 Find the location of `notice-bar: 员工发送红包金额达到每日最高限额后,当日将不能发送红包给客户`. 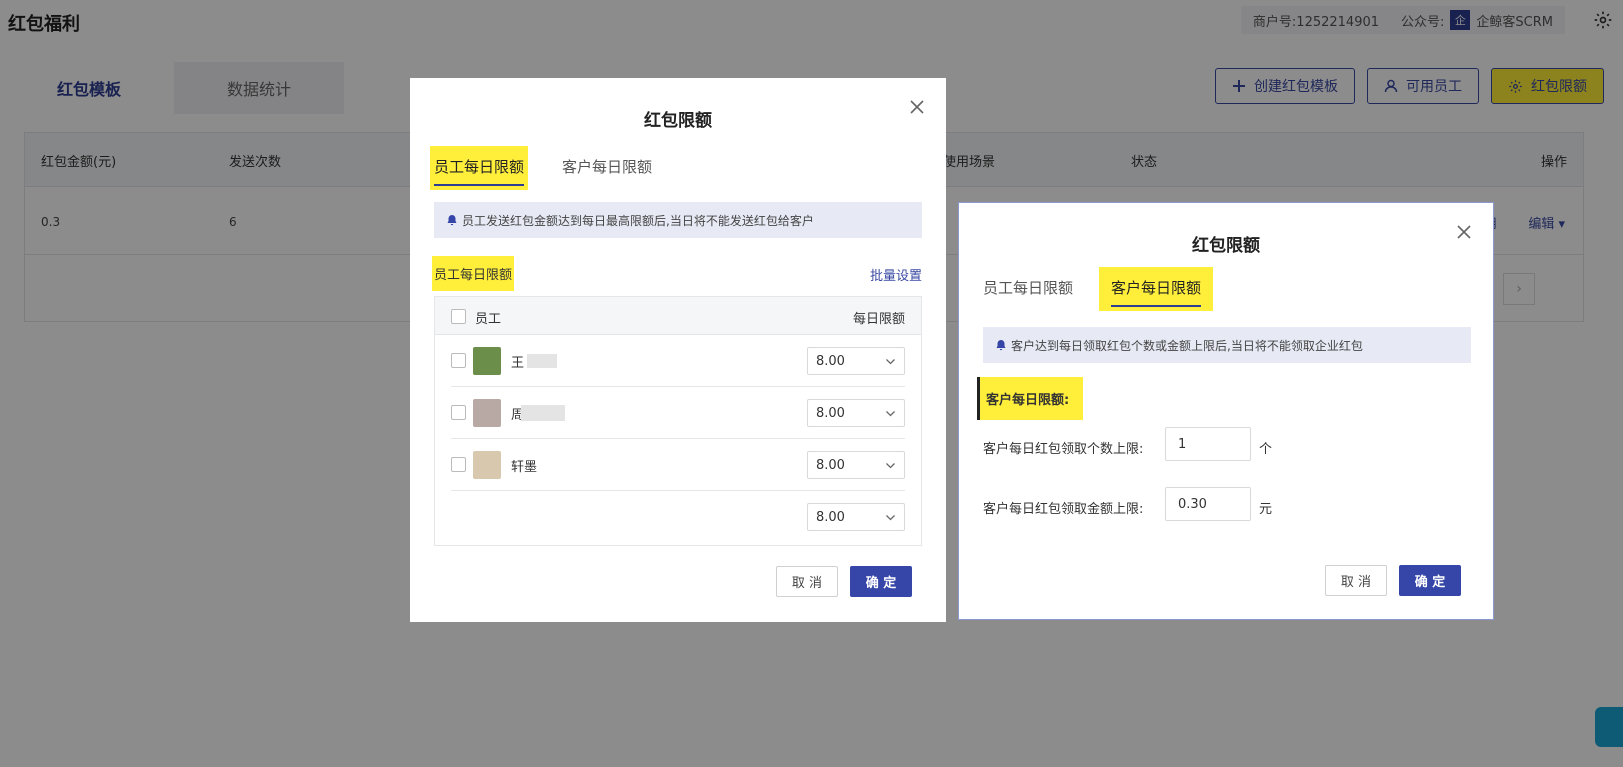

notice-bar: 员工发送红包金额达到每日最高限额后,当日将不能发送红包给客户 is located at coordinates (678, 220).